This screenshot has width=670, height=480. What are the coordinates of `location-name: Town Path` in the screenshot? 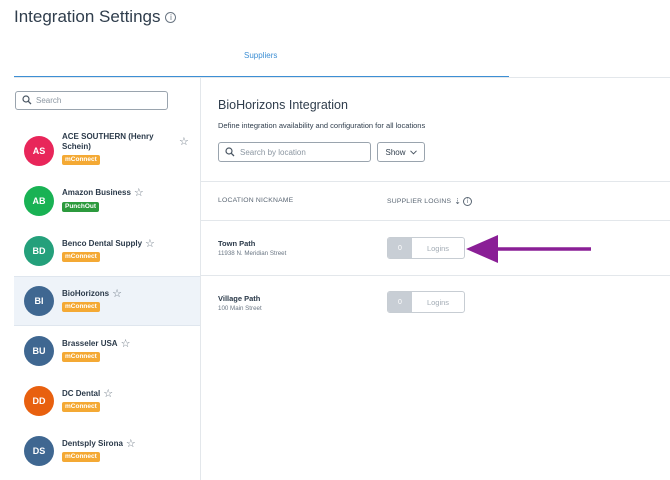 It's located at (237, 243).